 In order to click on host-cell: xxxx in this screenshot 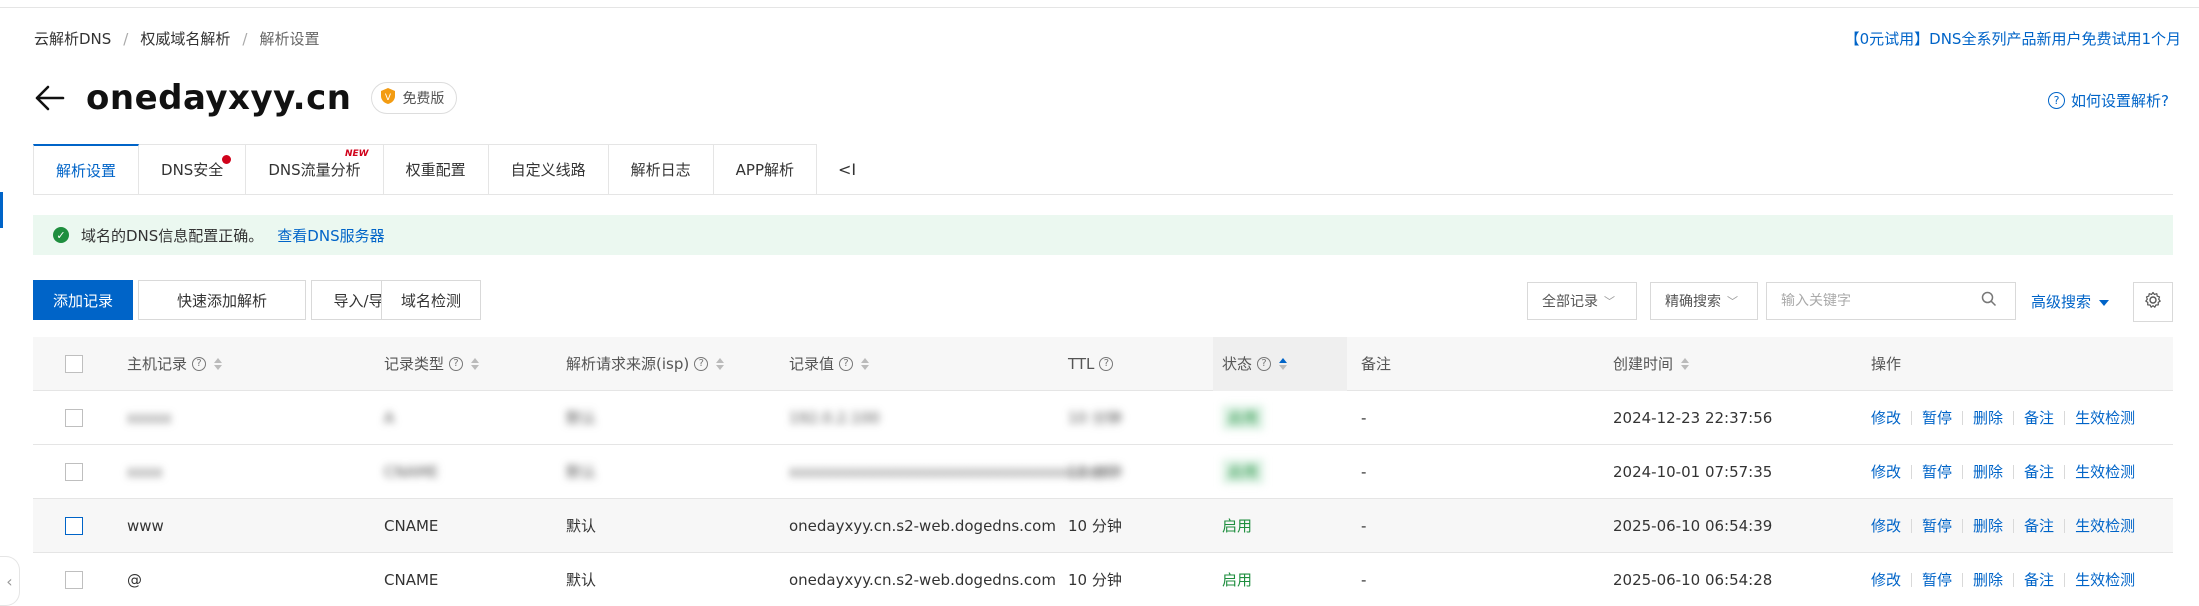, I will do `click(145, 471)`.